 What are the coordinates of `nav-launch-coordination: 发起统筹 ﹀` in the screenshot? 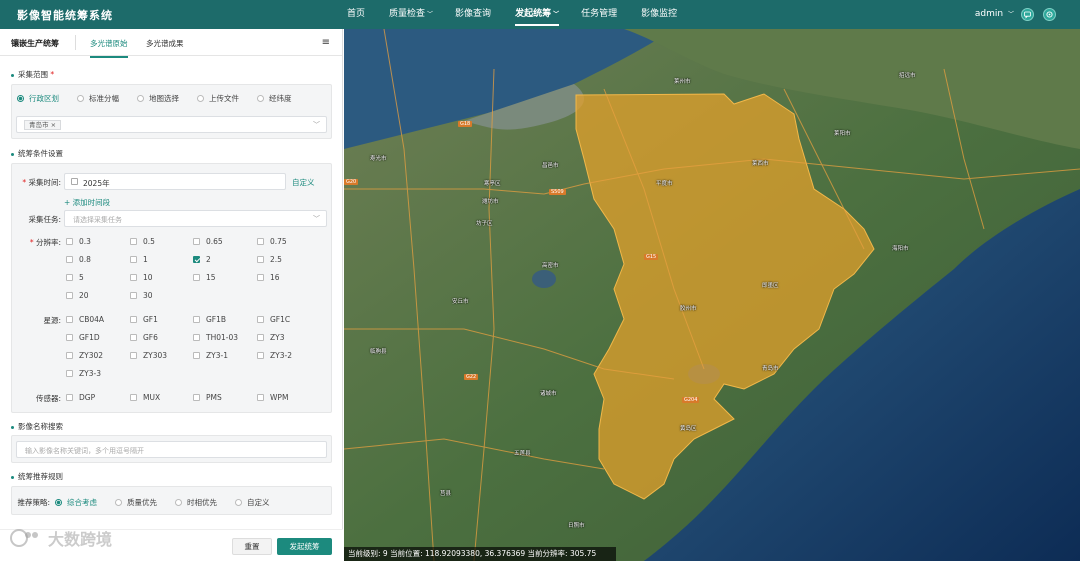 It's located at (537, 14).